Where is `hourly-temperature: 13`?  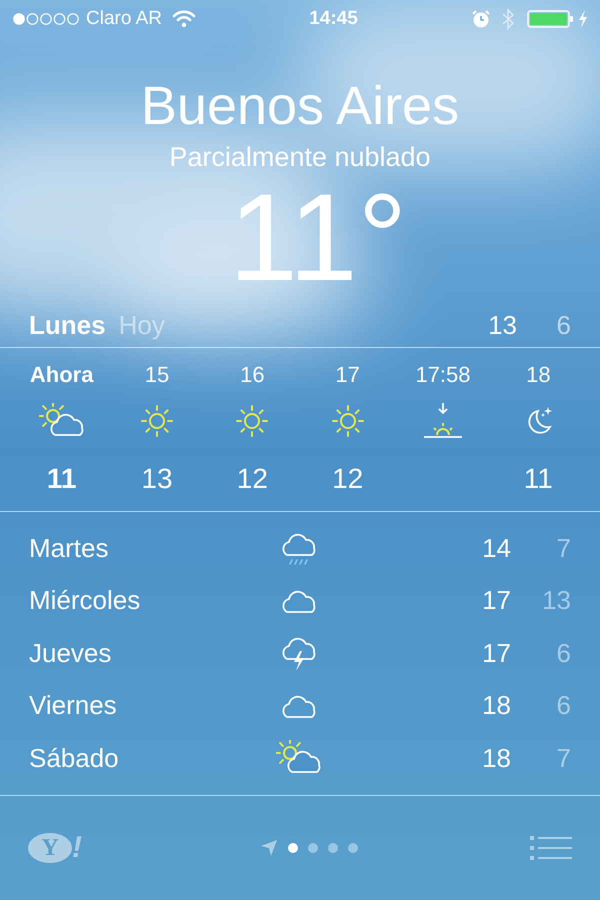 hourly-temperature: 13 is located at coordinates (157, 479).